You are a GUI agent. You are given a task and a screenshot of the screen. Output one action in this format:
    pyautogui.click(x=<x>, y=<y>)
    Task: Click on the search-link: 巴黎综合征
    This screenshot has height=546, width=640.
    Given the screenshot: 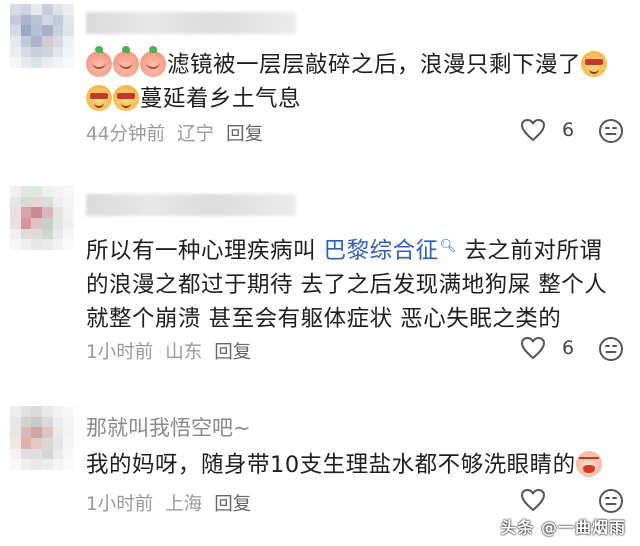 What is the action you would take?
    pyautogui.click(x=381, y=251)
    